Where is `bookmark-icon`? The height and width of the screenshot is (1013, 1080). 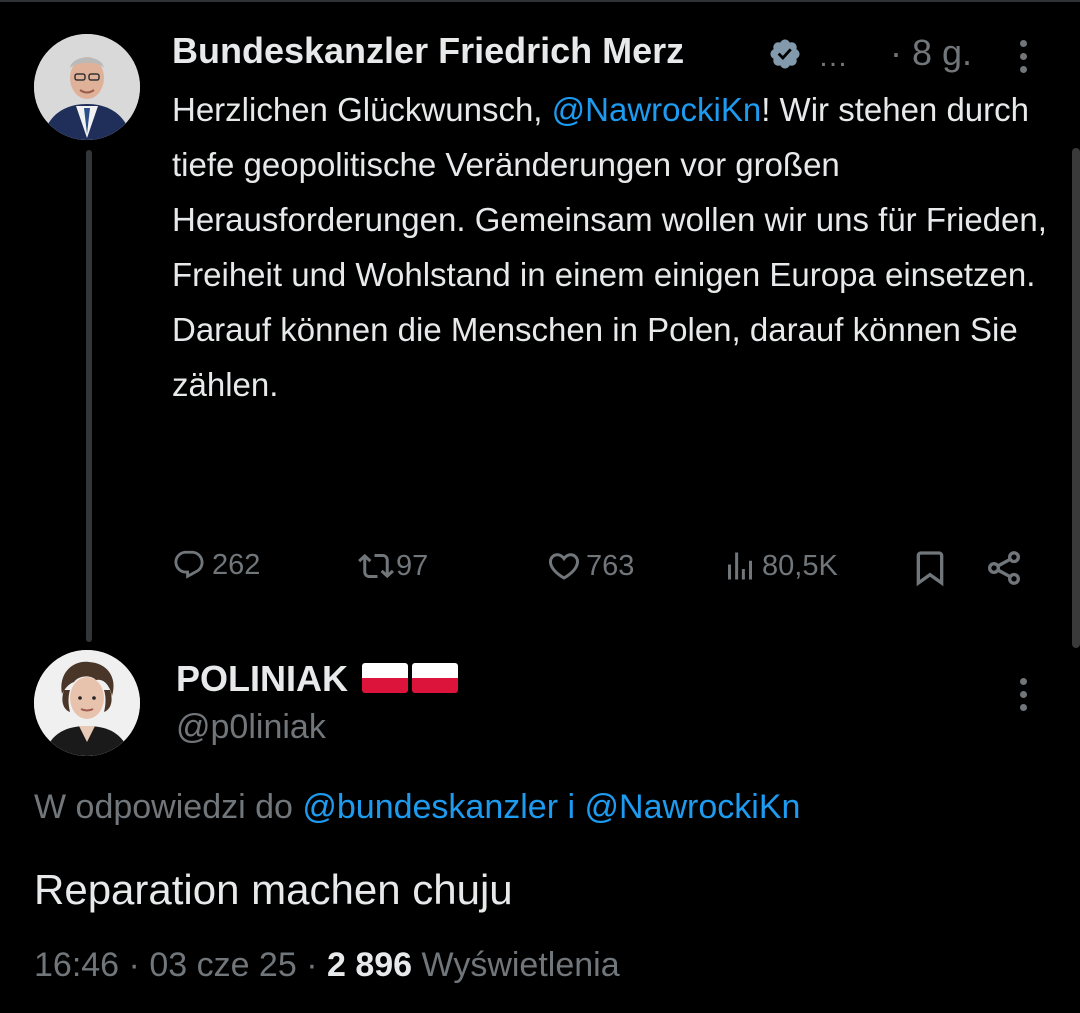
bookmark-icon is located at coordinates (930, 569).